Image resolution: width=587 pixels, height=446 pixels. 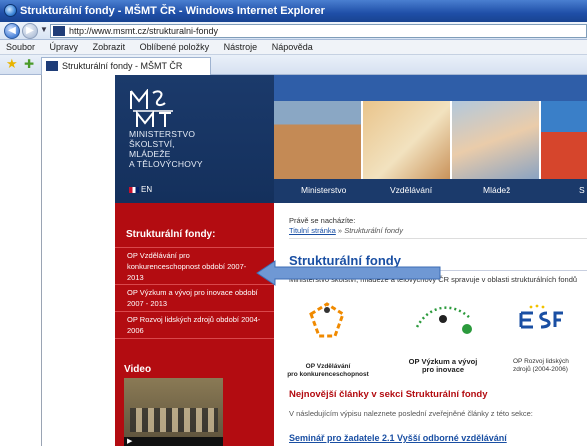 What do you see at coordinates (140, 189) in the screenshot?
I see `language-switch: EN` at bounding box center [140, 189].